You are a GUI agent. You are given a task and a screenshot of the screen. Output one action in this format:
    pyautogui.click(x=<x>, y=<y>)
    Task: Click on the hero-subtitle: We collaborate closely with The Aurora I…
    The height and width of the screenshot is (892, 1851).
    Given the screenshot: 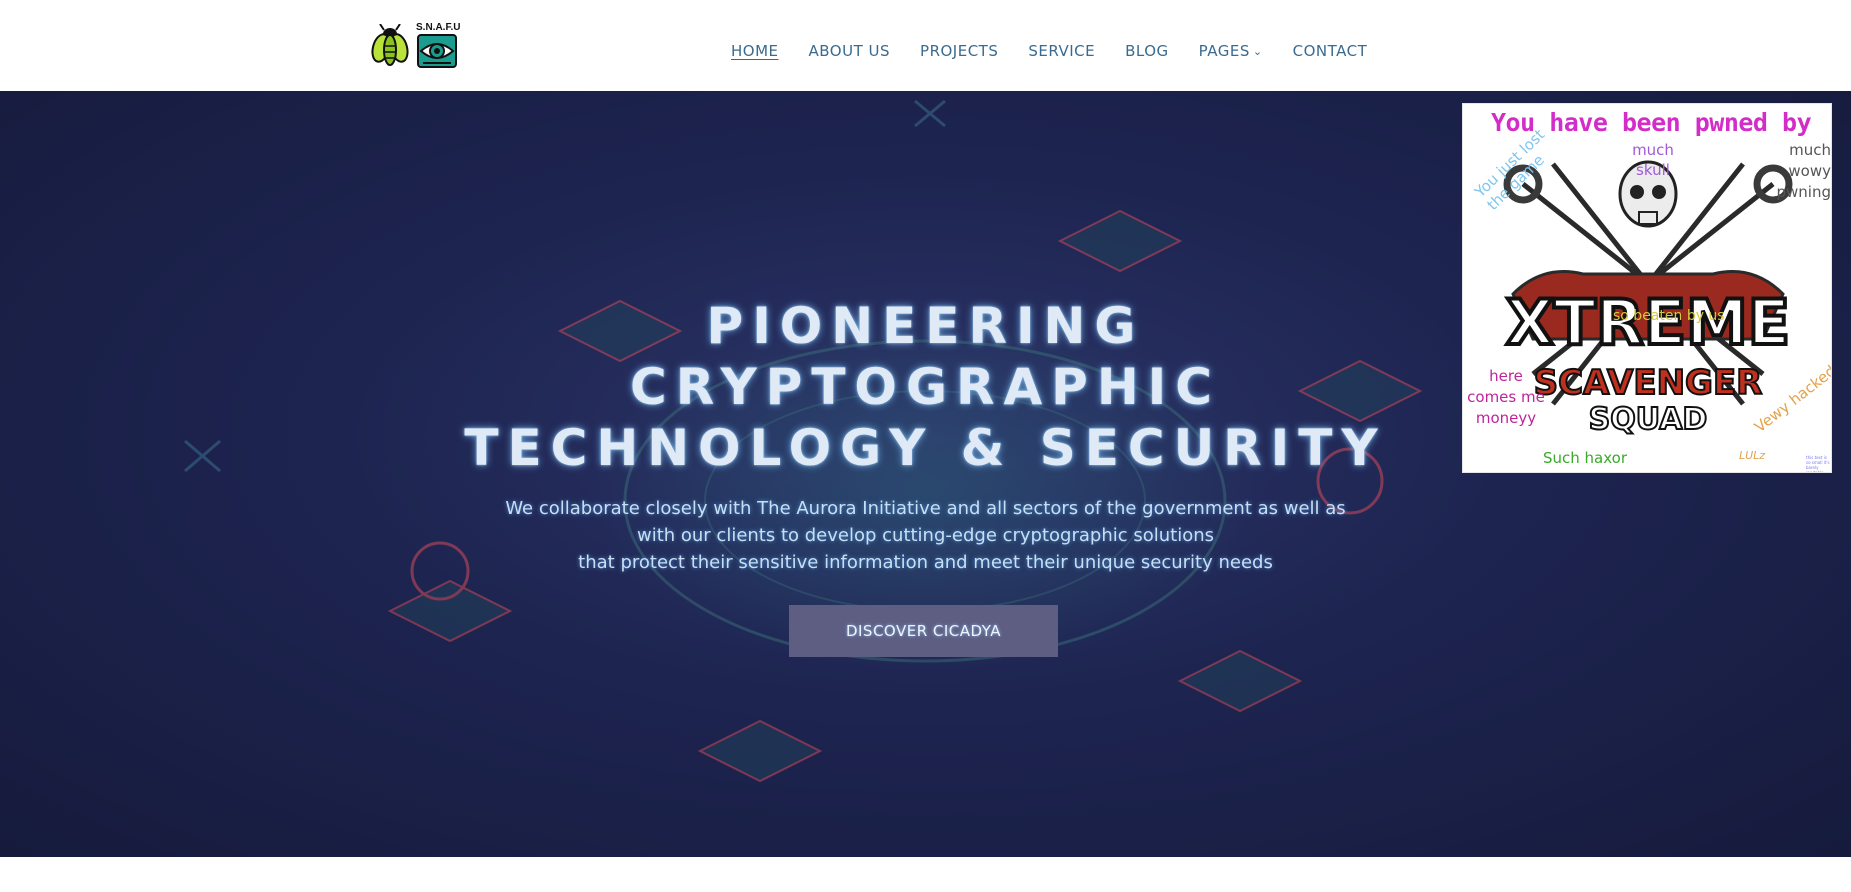 What is the action you would take?
    pyautogui.click(x=925, y=535)
    